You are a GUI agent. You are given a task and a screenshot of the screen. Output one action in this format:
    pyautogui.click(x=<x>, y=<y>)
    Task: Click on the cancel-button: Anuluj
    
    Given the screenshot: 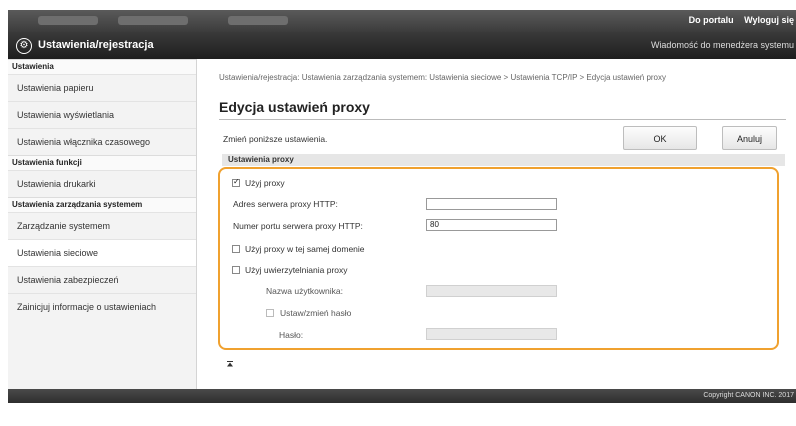 What is the action you would take?
    pyautogui.click(x=749, y=138)
    